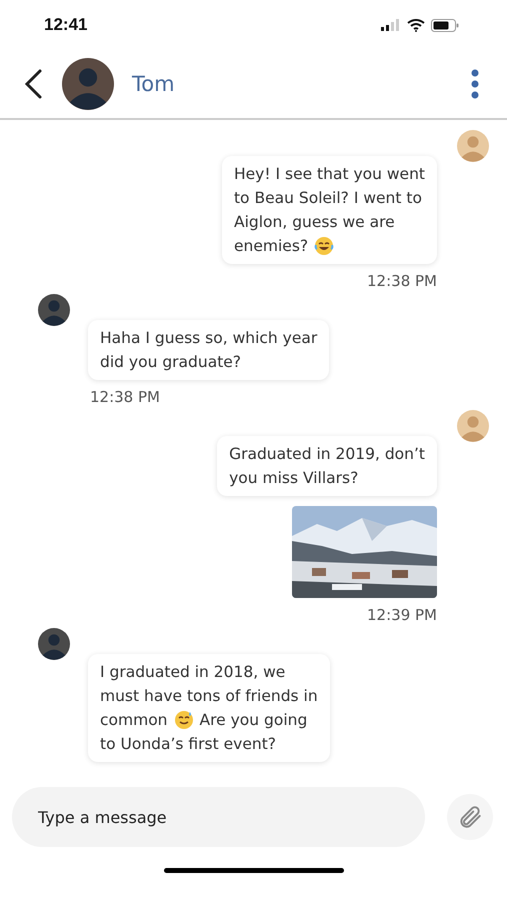 This screenshot has height=900, width=507. I want to click on signal-icon, so click(391, 25).